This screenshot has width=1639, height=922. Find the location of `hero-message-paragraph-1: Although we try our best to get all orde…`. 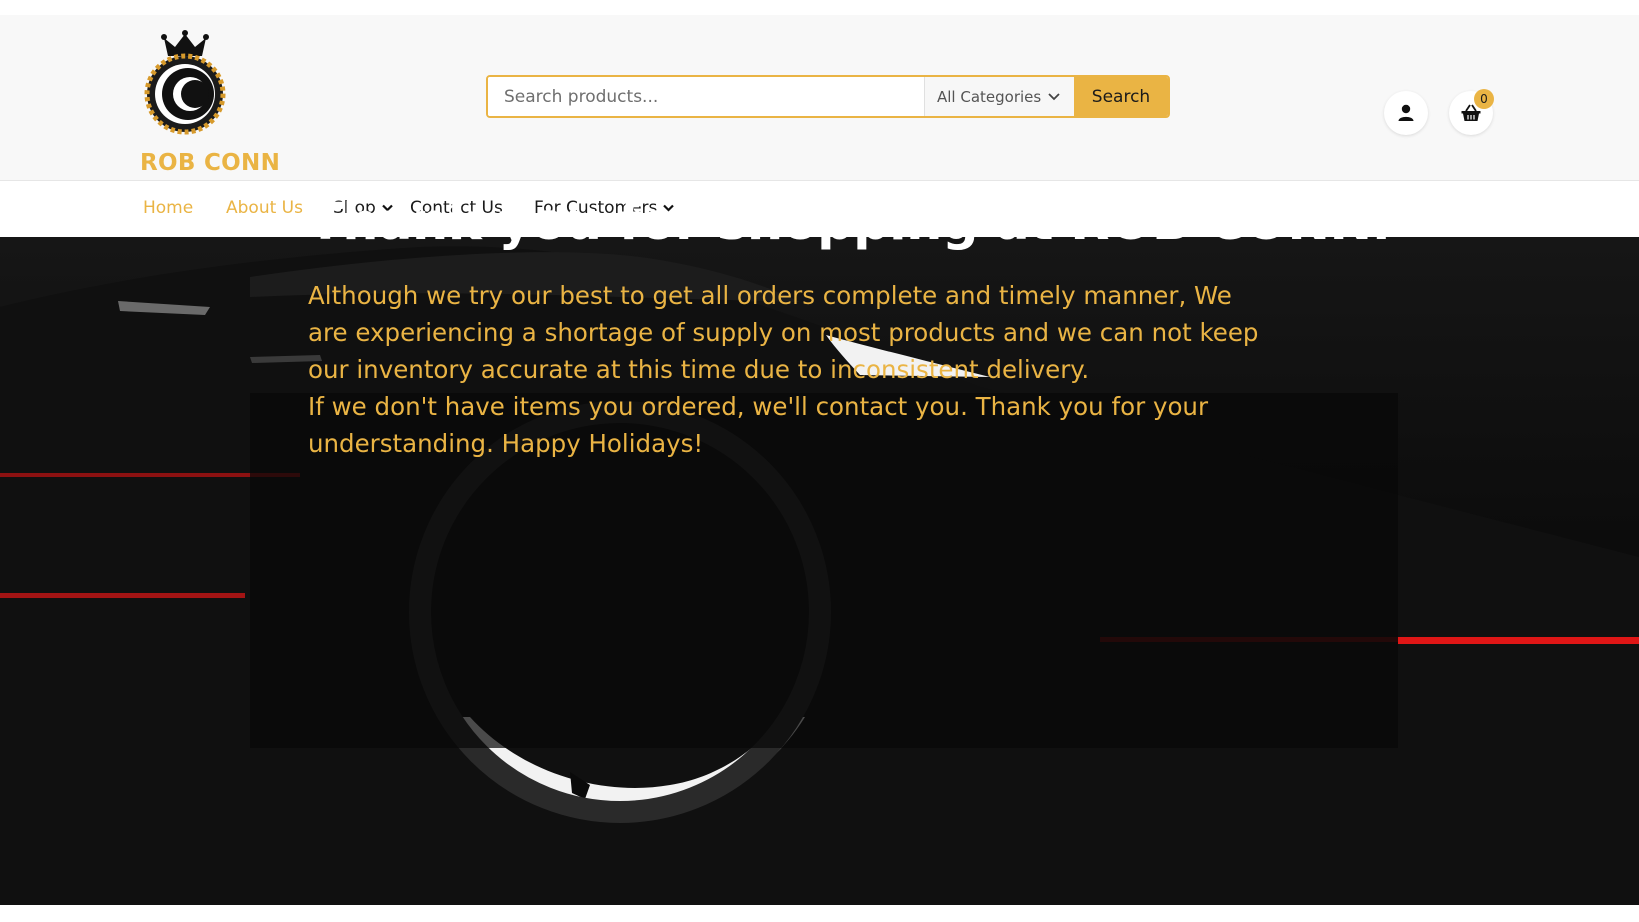

hero-message-paragraph-1: Although we try our best to get all orde… is located at coordinates (783, 332).